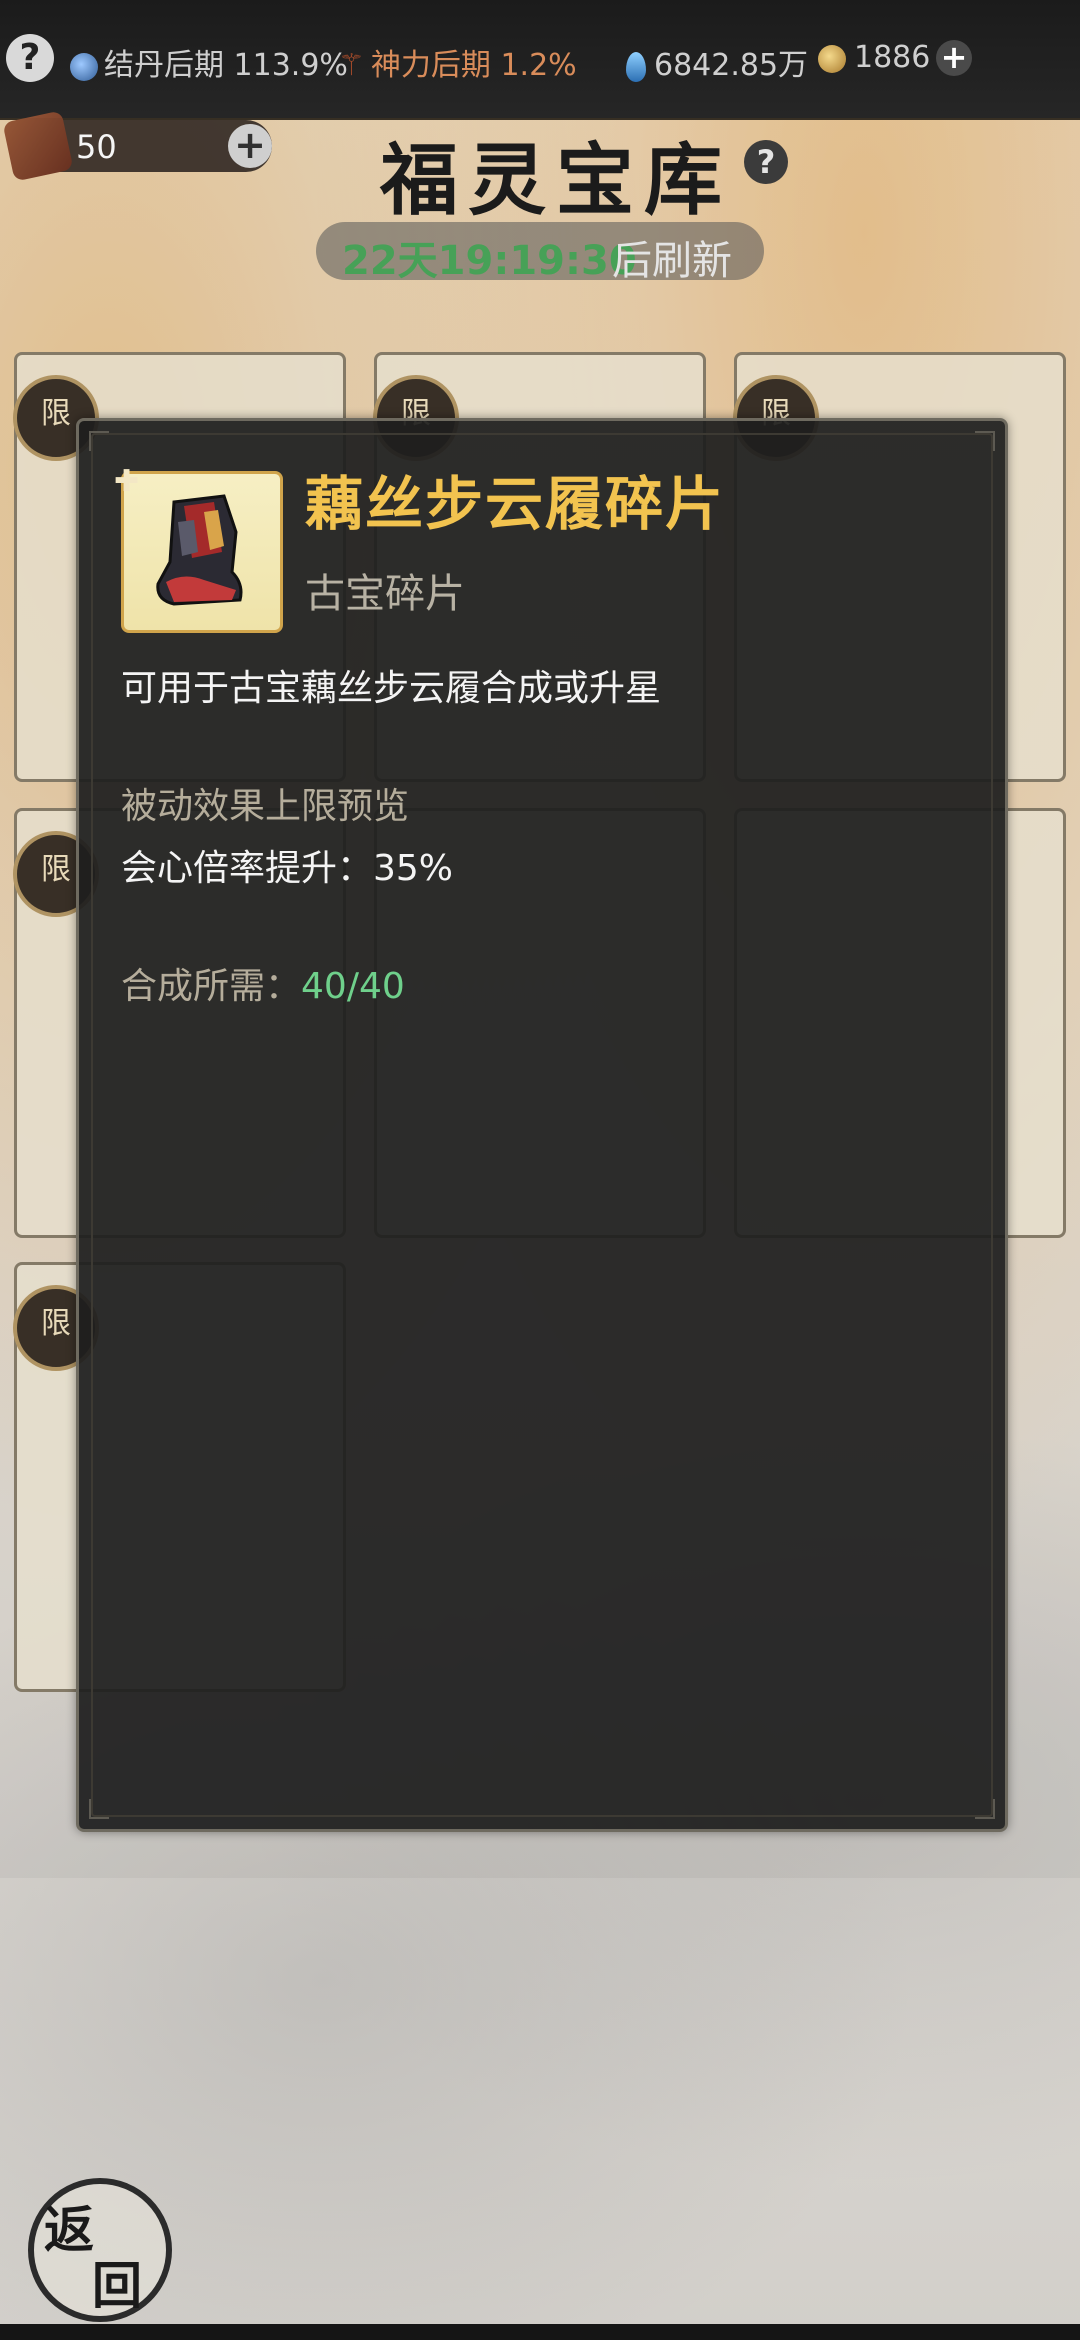 The width and height of the screenshot is (1080, 2340). What do you see at coordinates (892, 57) in the screenshot?
I see `coin-value: 1886` at bounding box center [892, 57].